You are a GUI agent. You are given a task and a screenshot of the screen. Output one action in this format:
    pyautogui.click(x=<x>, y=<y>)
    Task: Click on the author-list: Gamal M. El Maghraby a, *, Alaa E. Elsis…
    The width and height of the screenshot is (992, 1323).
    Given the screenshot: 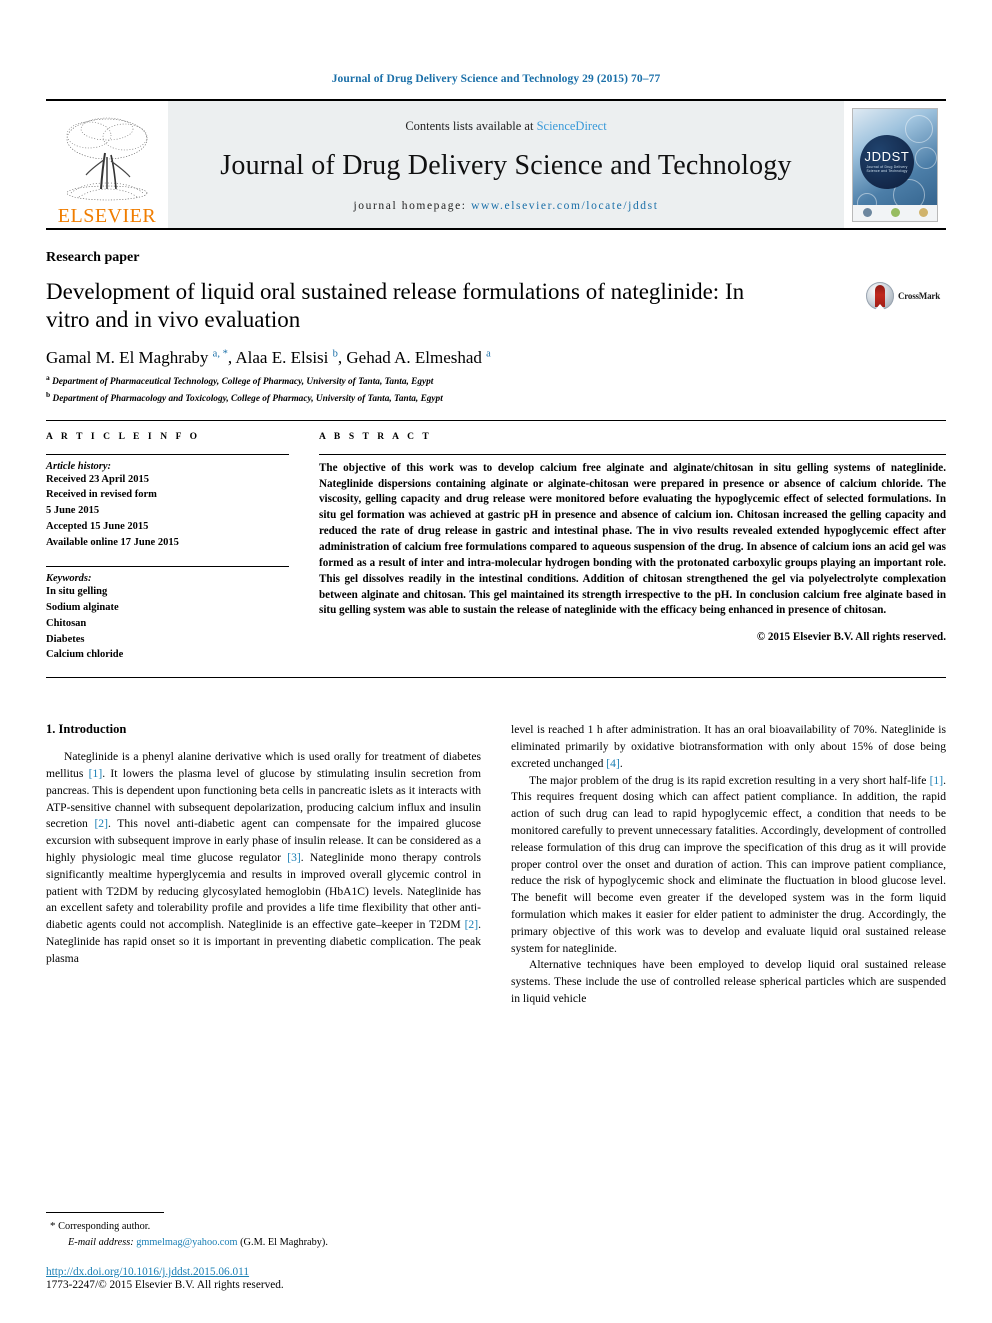 What is the action you would take?
    pyautogui.click(x=268, y=358)
    